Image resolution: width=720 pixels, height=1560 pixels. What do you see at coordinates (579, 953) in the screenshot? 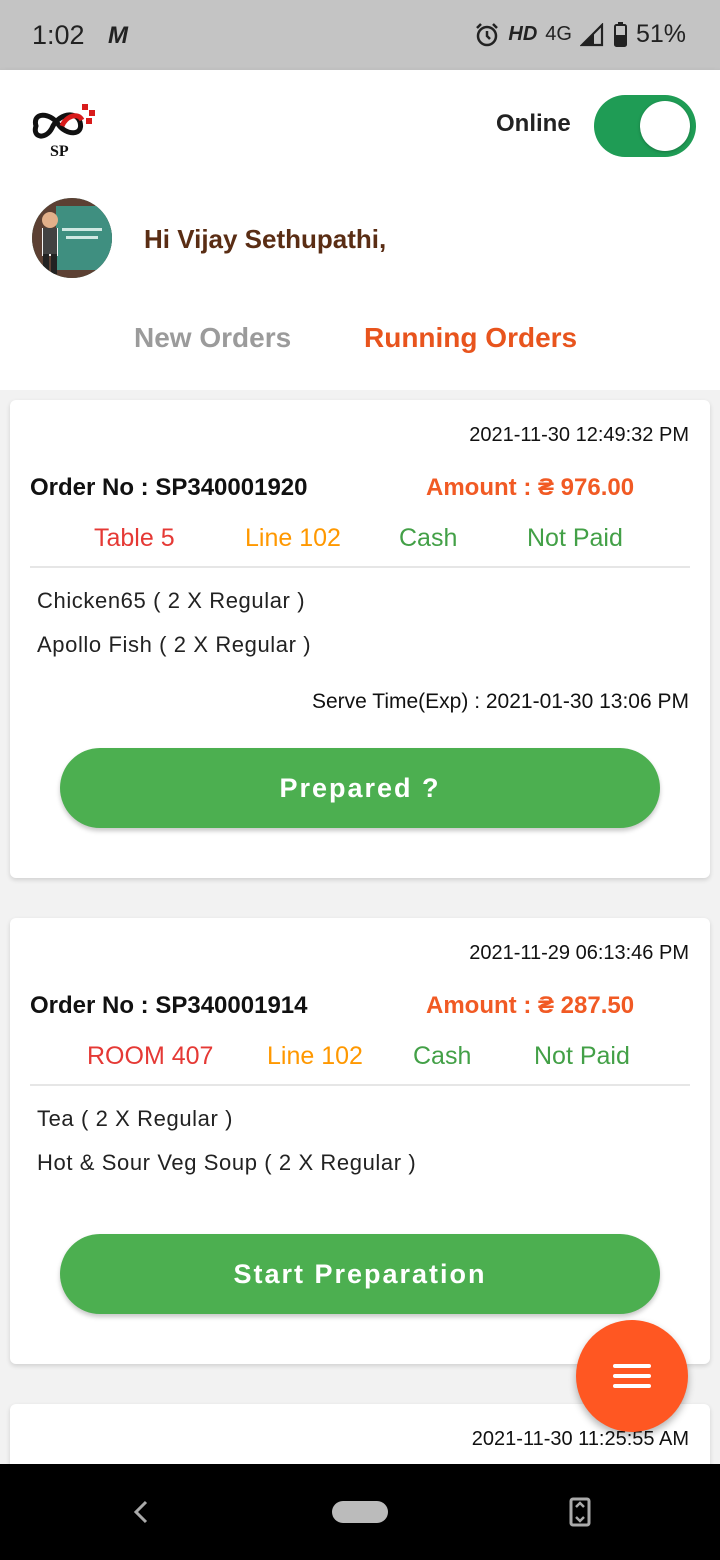
I see `order-timestamp: 2021-11-29 06:13:46 PM` at bounding box center [579, 953].